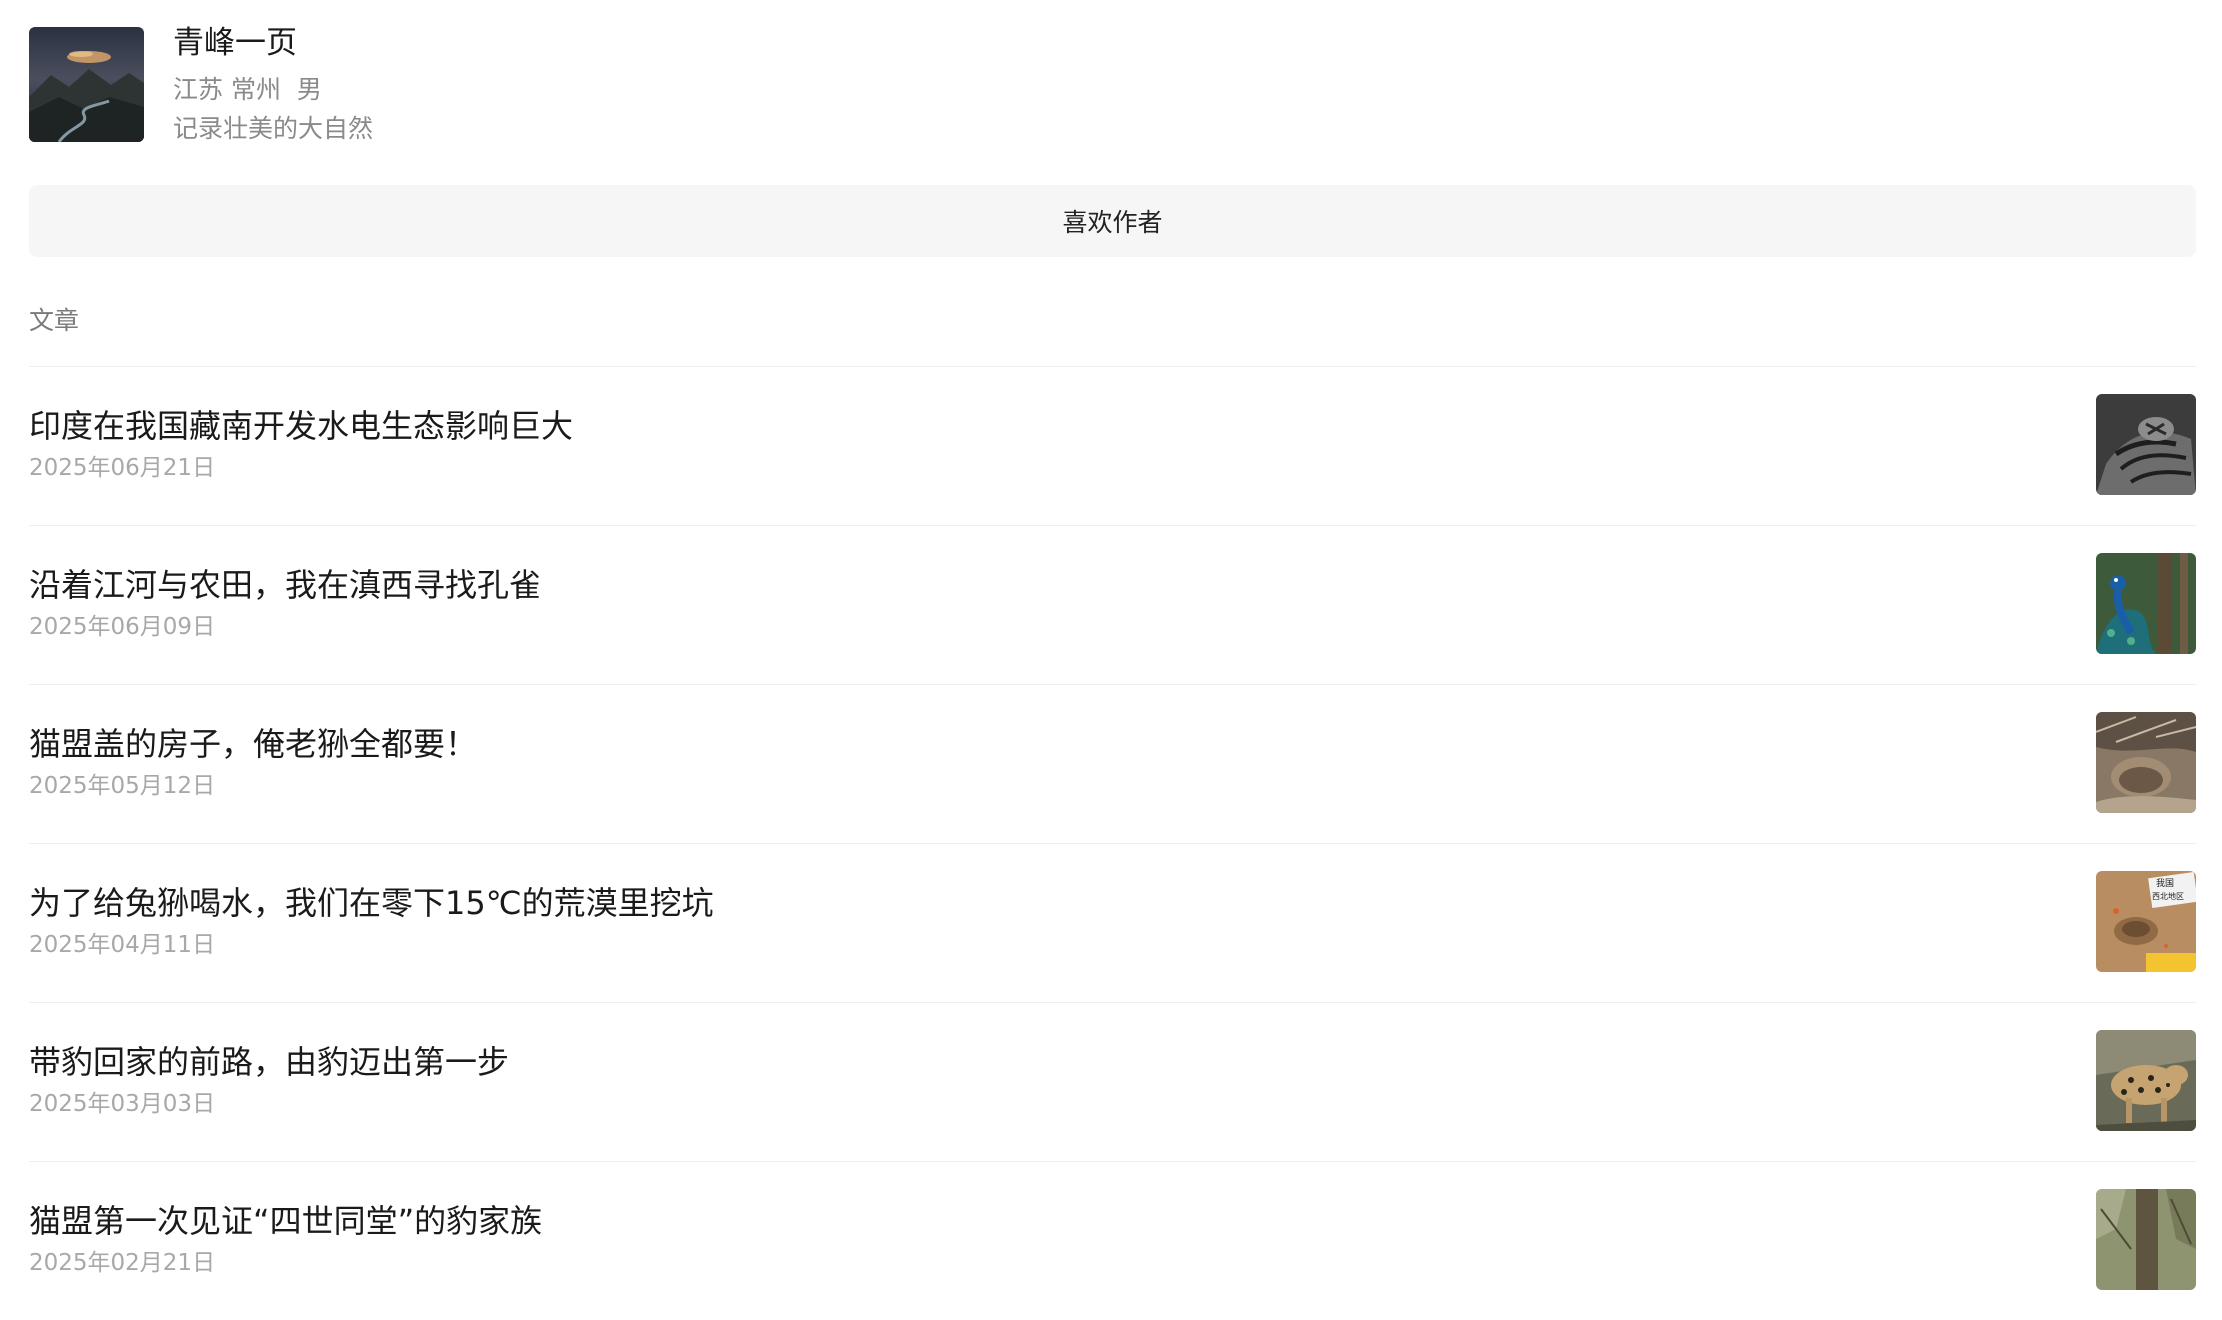 This screenshot has height=1320, width=2222. Describe the element at coordinates (122, 945) in the screenshot. I see `article-date: 2025年04月11日` at that location.